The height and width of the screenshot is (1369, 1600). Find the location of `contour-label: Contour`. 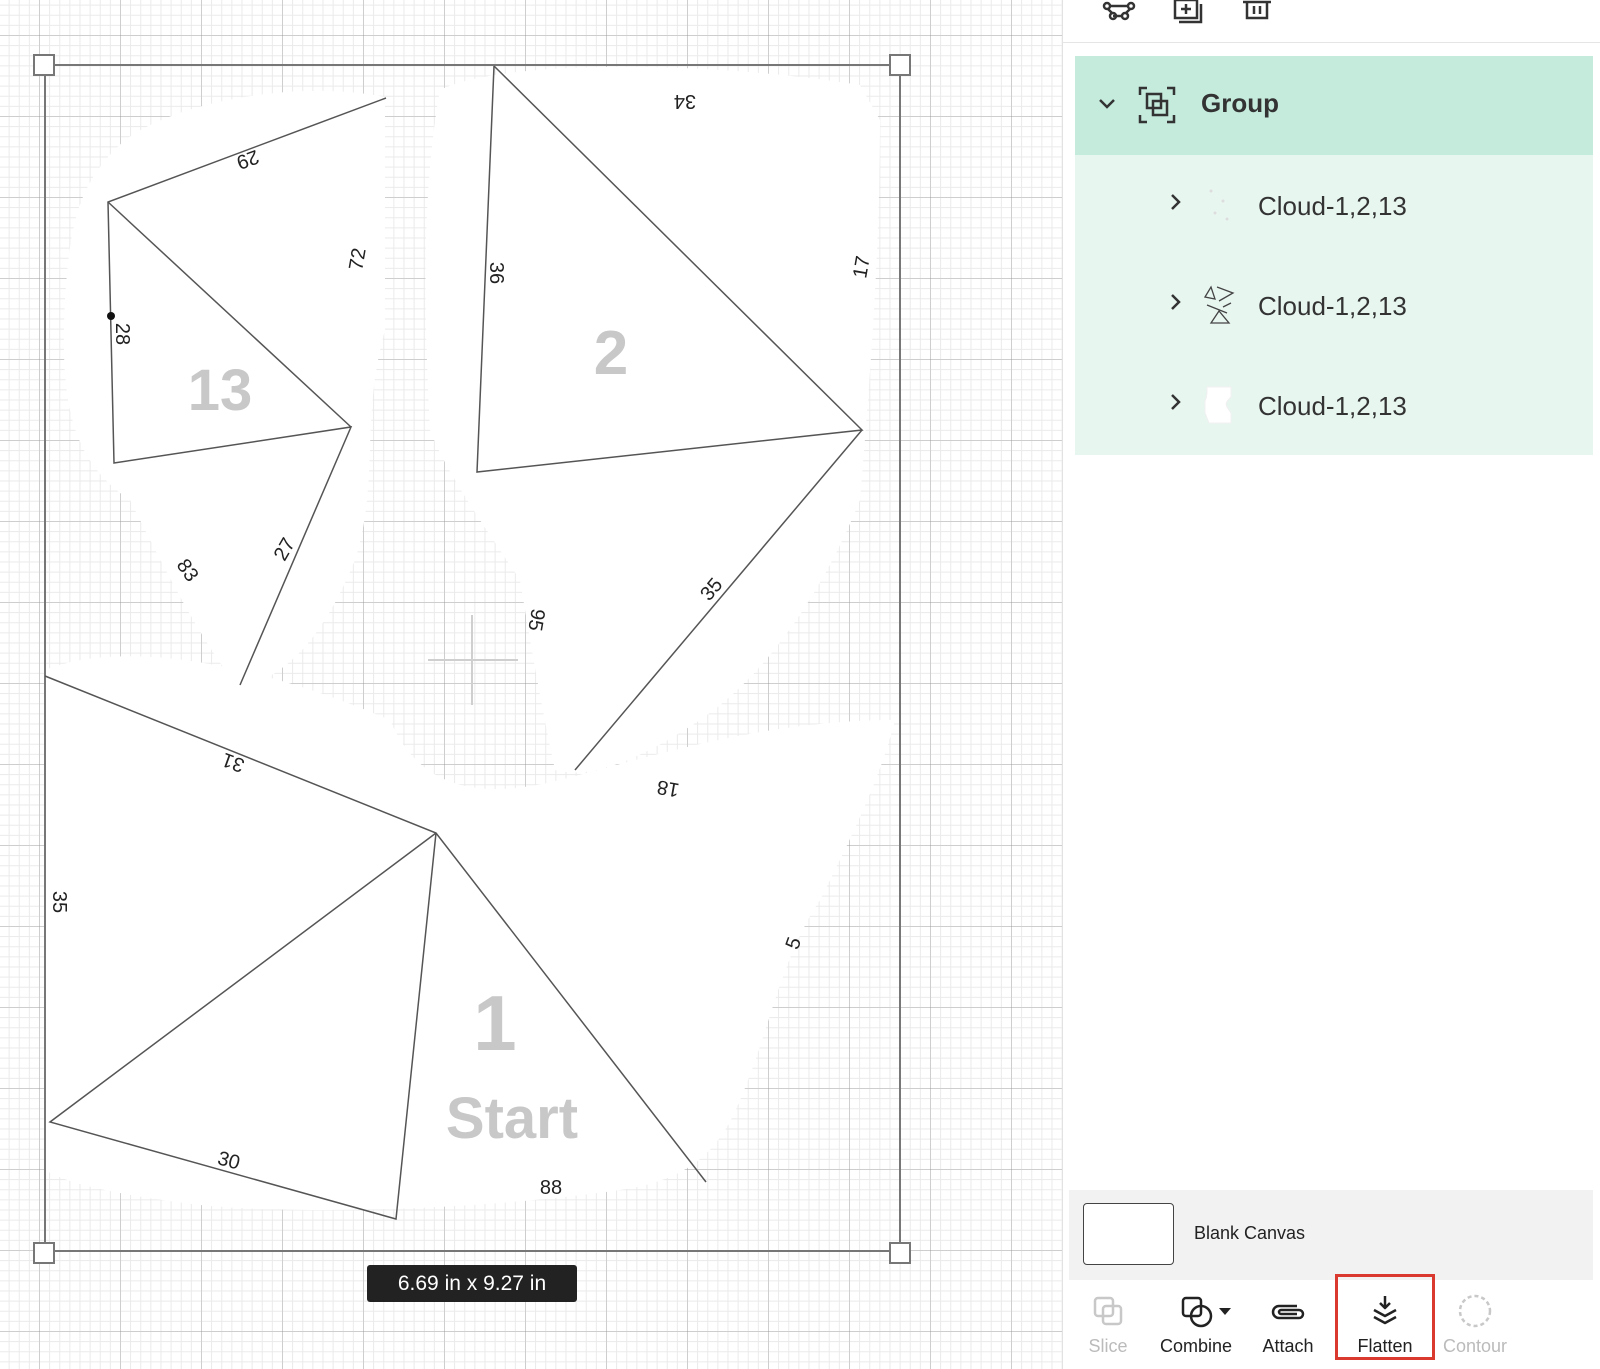

contour-label: Contour is located at coordinates (1475, 1346).